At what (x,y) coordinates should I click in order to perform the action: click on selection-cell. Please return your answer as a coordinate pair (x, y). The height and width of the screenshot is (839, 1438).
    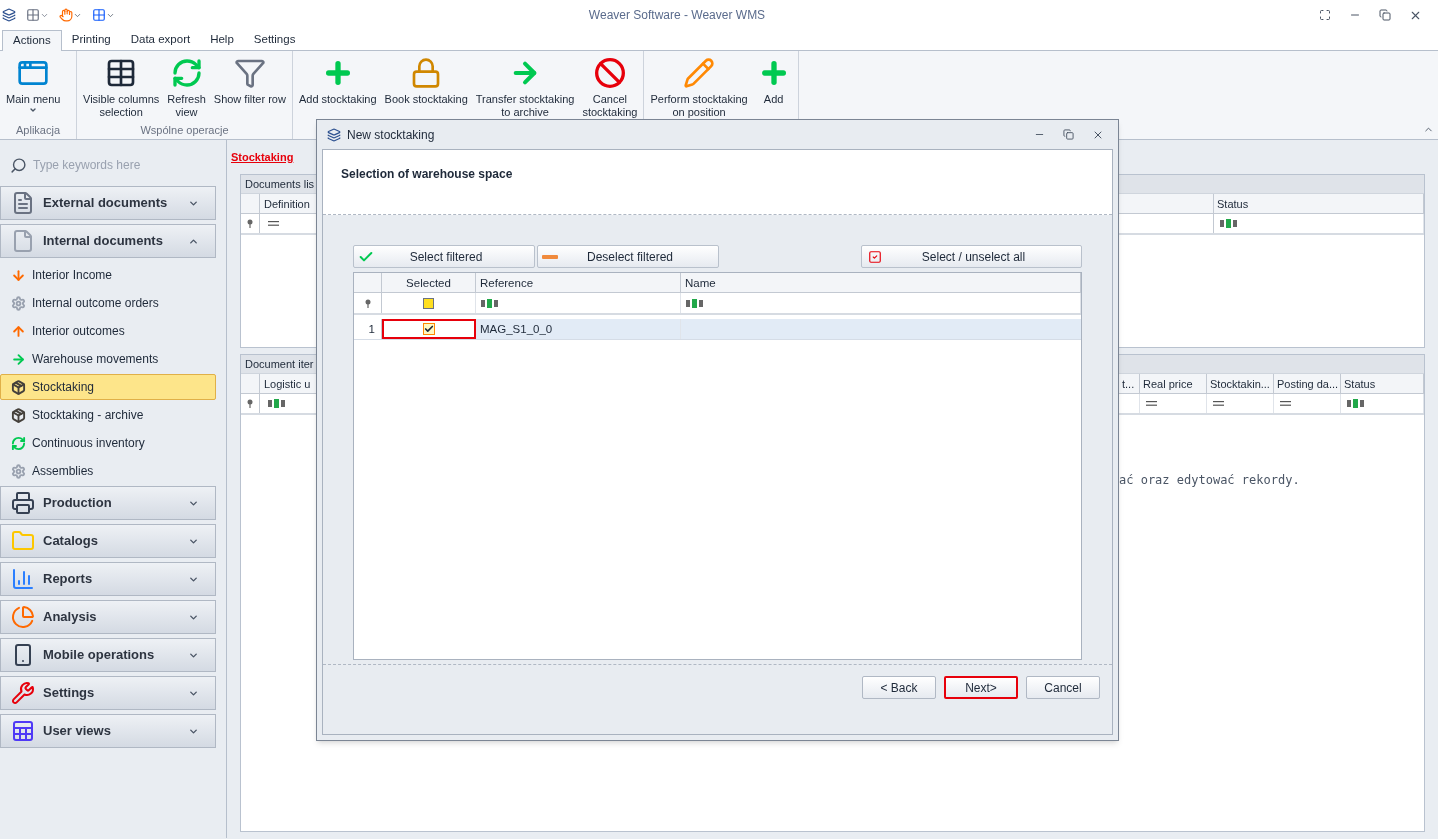
    Looking at the image, I should click on (429, 329).